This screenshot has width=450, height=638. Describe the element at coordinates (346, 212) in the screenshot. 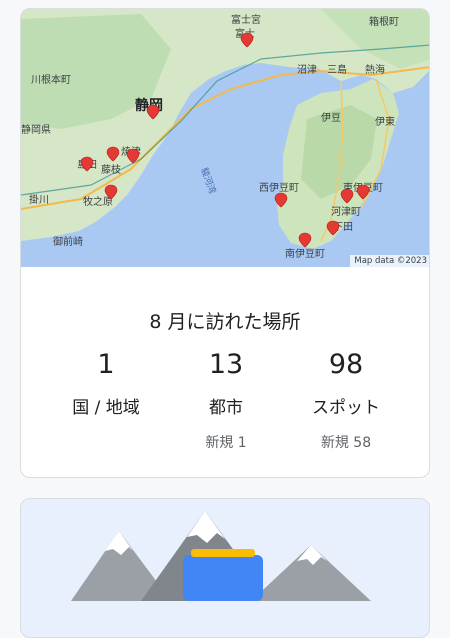

I see `map-label-kawazu: 河津町` at that location.